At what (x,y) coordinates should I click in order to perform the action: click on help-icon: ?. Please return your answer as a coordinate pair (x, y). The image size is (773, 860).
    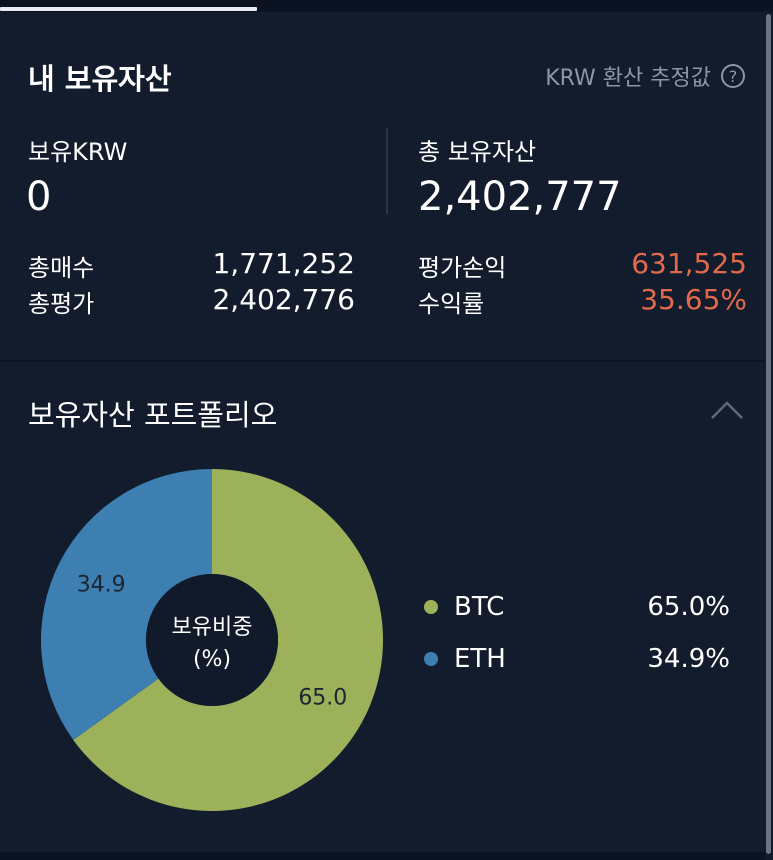
    Looking at the image, I should click on (733, 76).